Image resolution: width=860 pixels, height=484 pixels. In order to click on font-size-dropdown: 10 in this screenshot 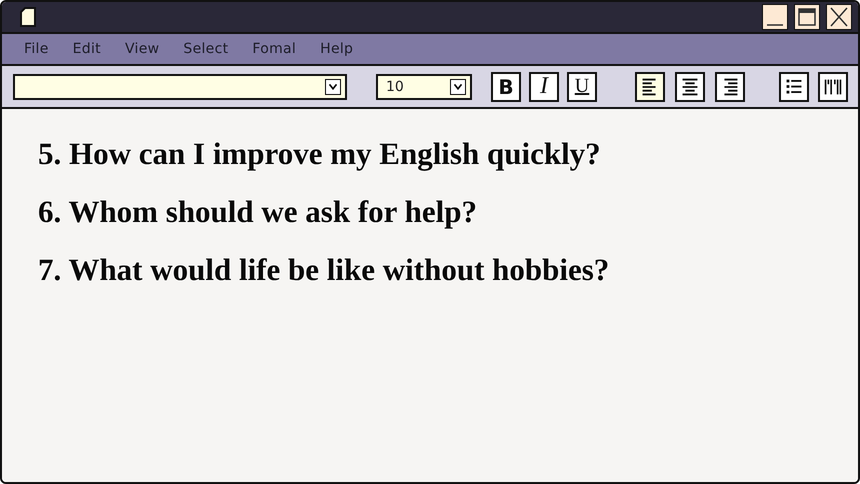, I will do `click(424, 87)`.